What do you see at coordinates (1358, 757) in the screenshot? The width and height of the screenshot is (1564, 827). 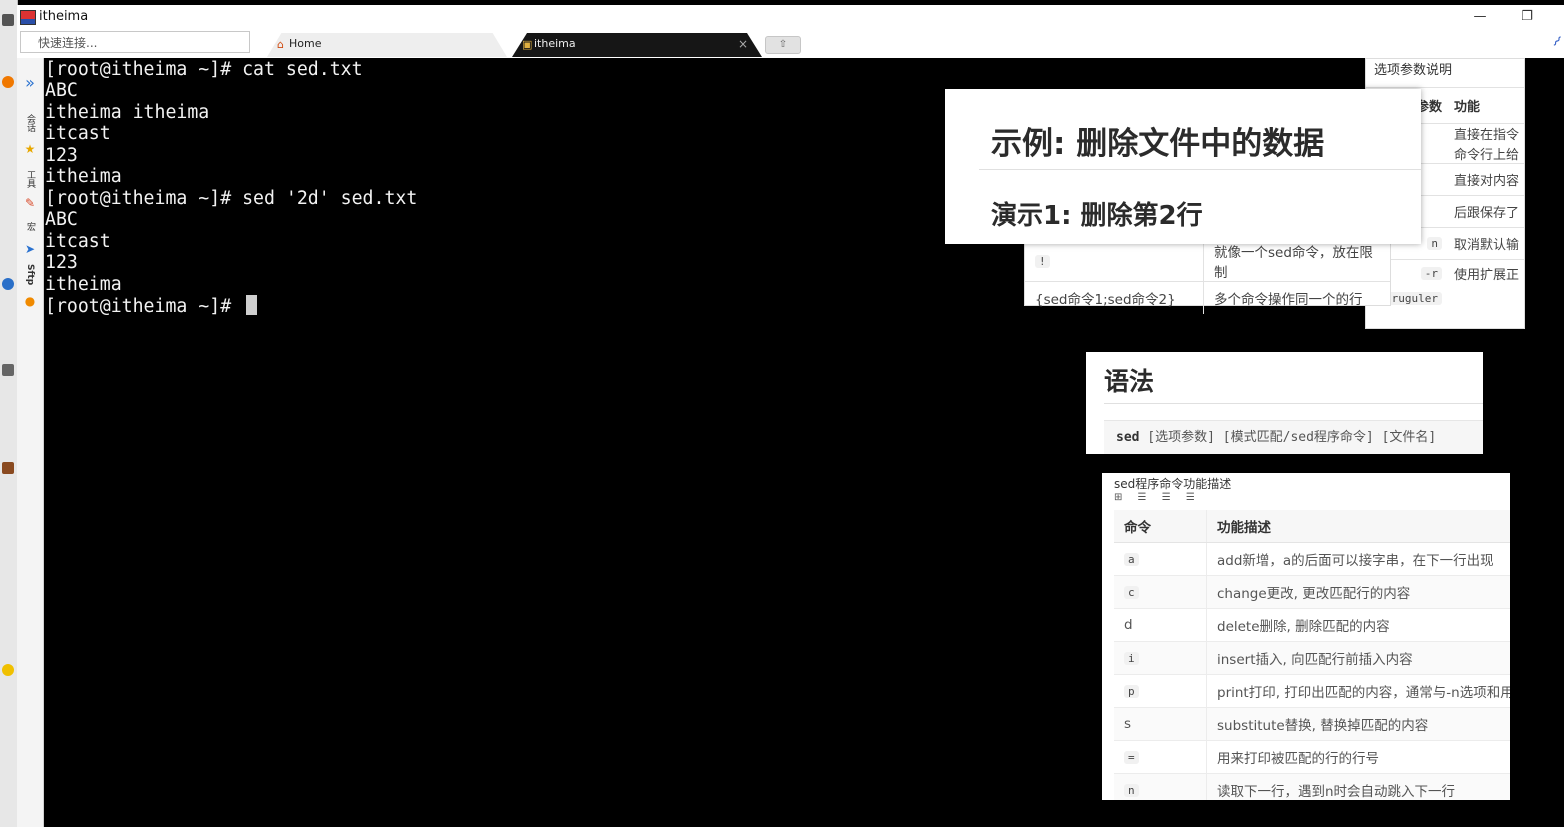 I see `sed-command-desc: 用来打印被匹配的行的行号` at bounding box center [1358, 757].